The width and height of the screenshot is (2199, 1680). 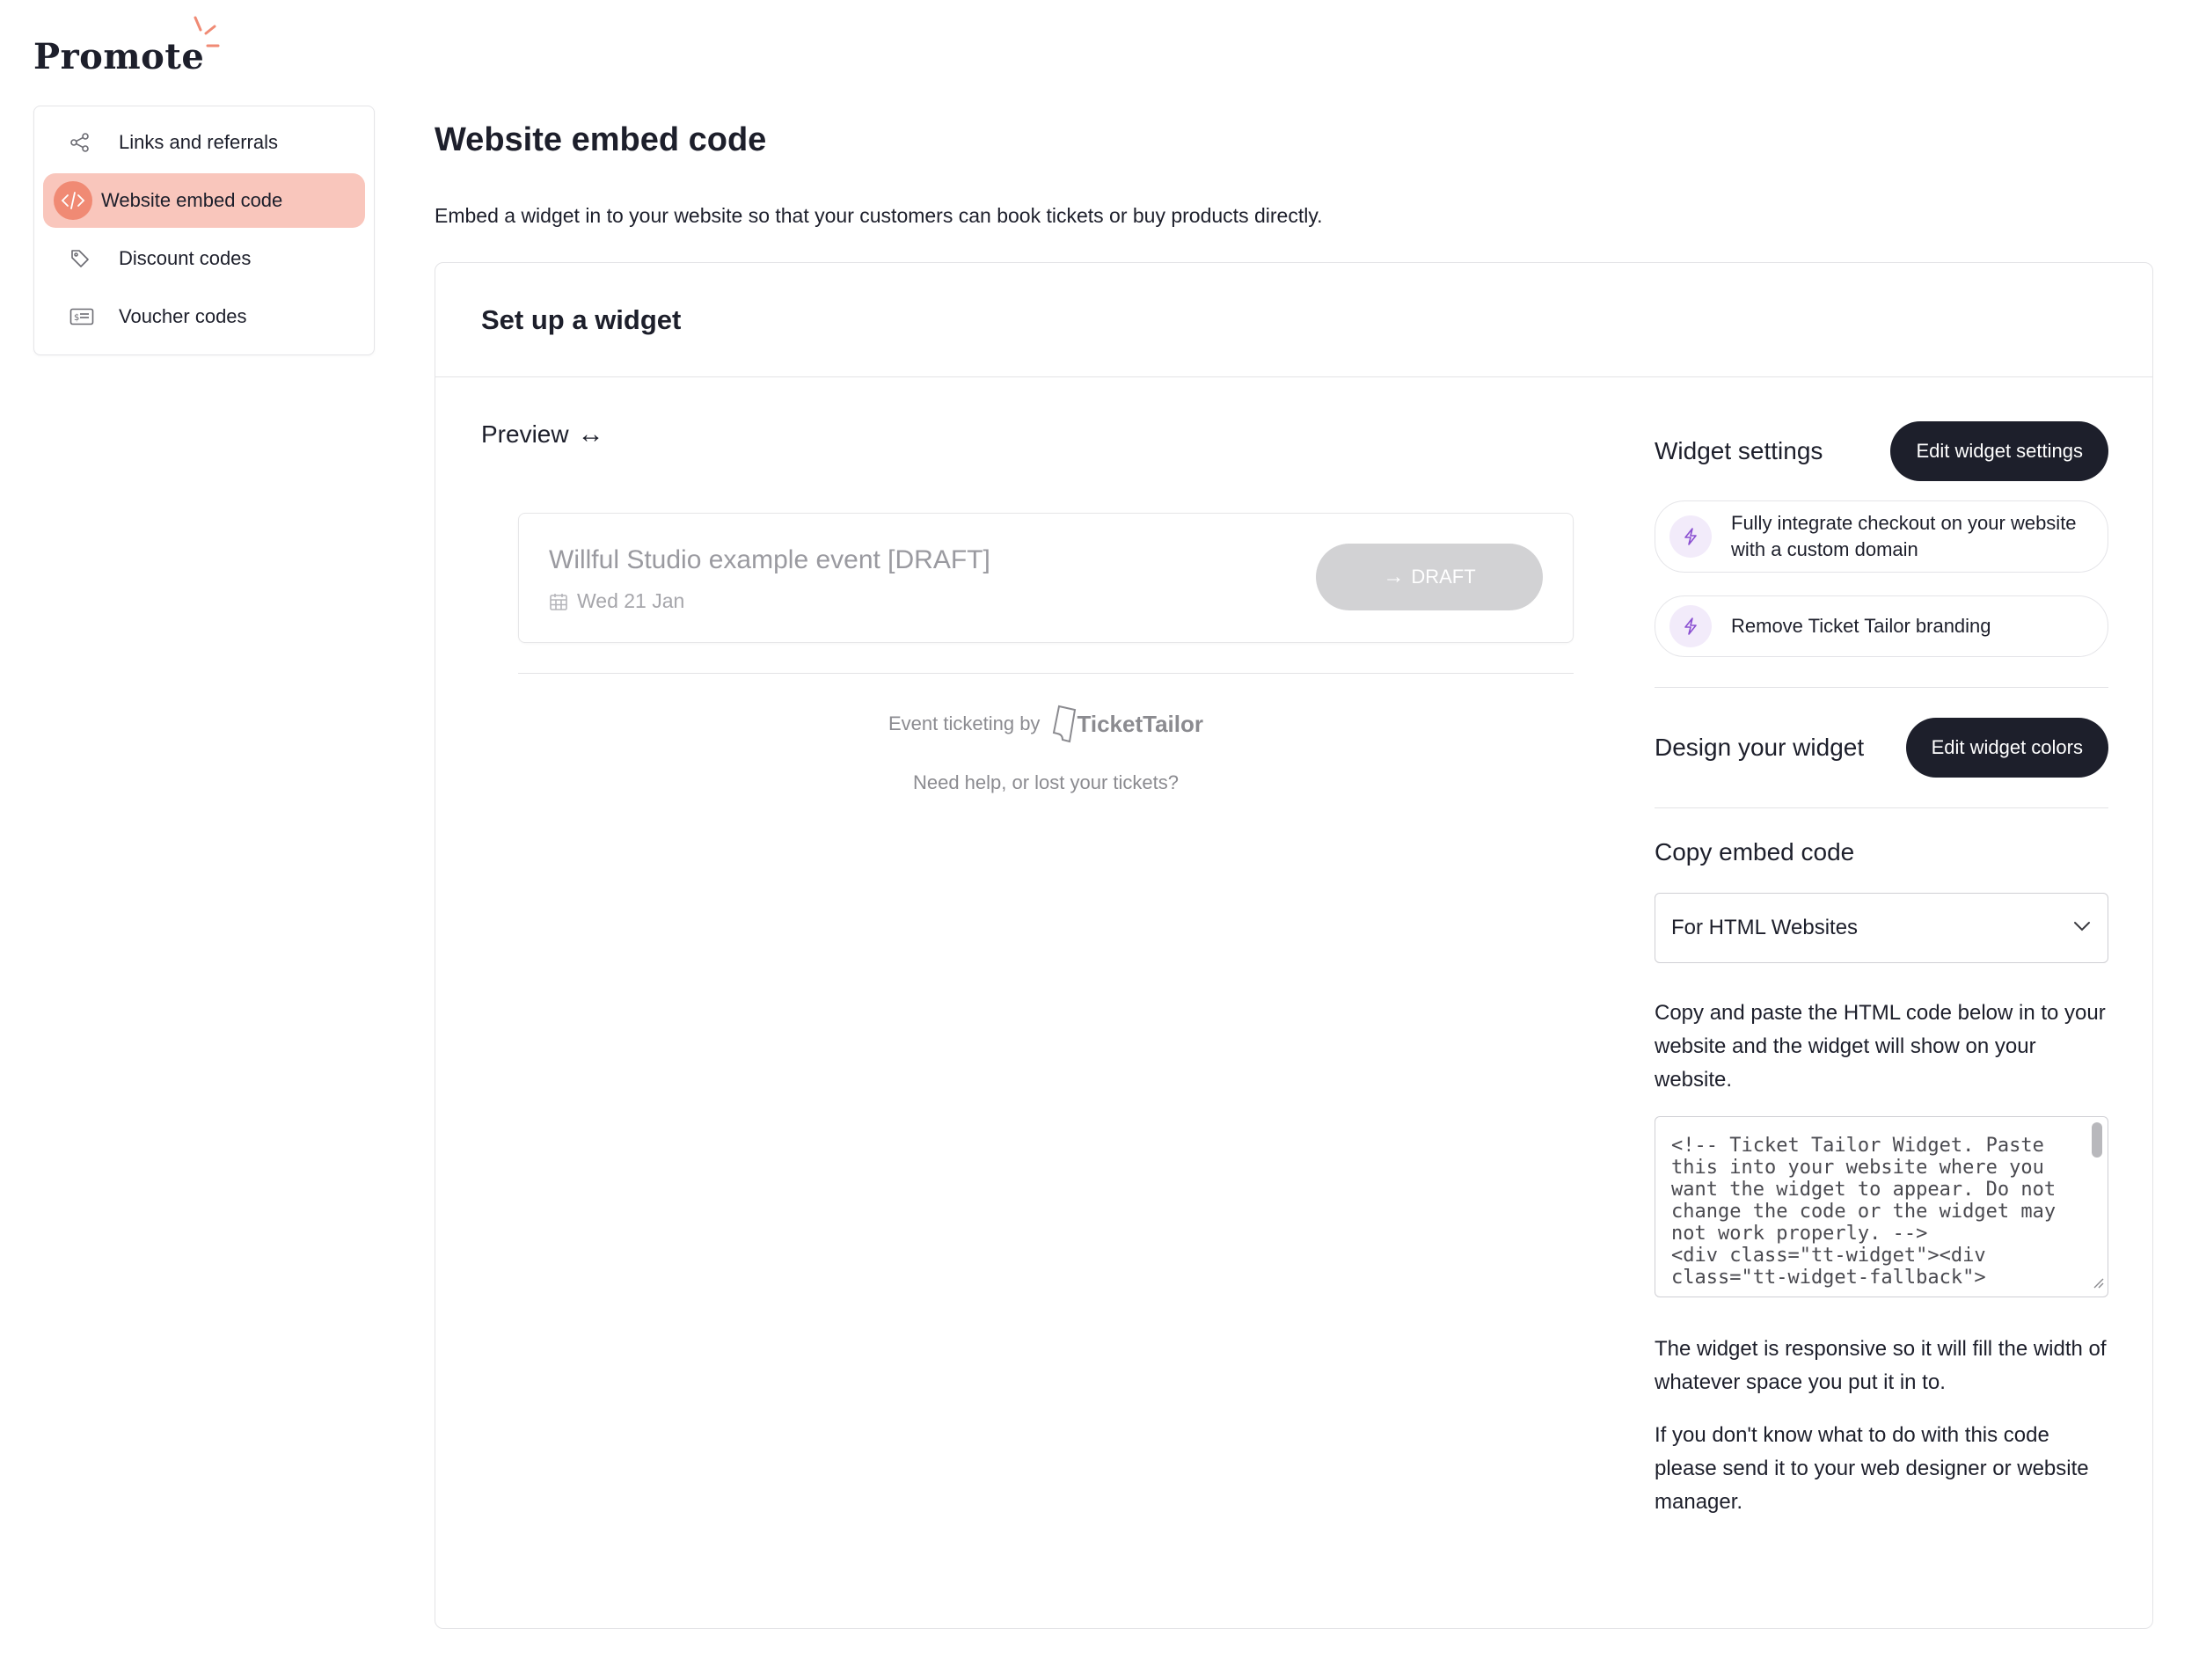 I want to click on sidebar-item-links-and-referrals: Links and referrals, so click(x=204, y=142).